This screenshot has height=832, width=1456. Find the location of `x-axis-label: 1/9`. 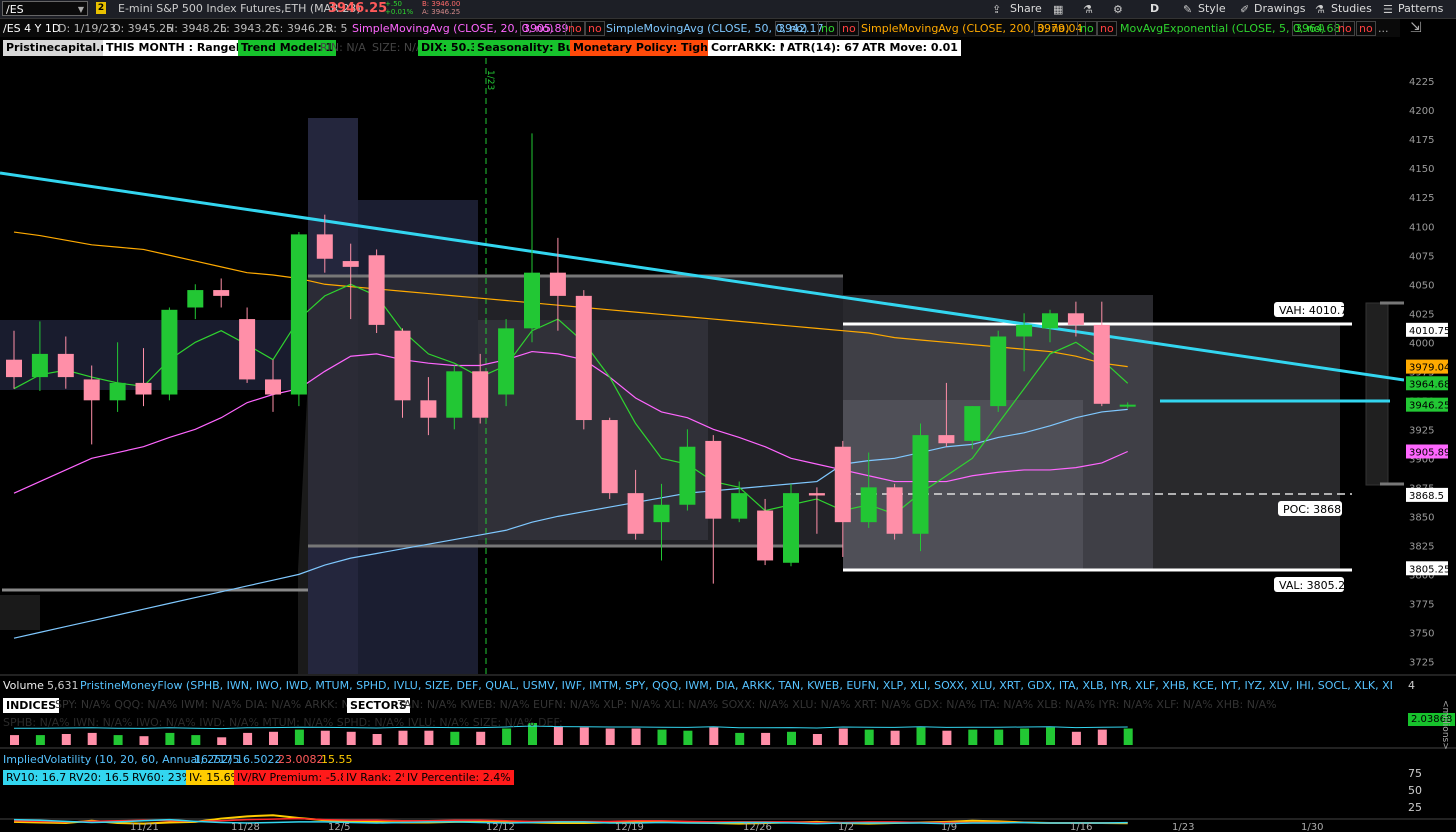

x-axis-label: 1/9 is located at coordinates (949, 827).